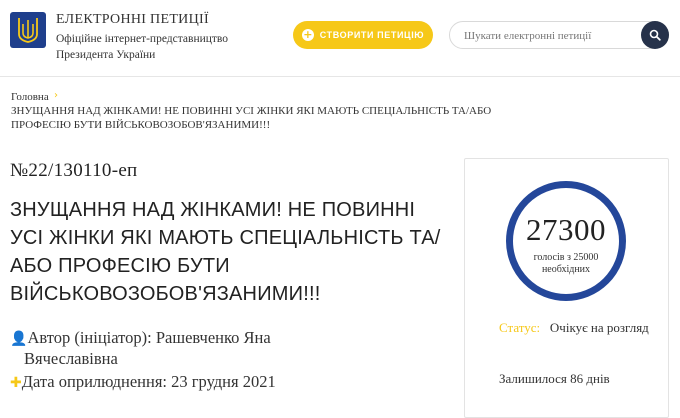  What do you see at coordinates (19, 339) in the screenshot?
I see `user-icon: 👤` at bounding box center [19, 339].